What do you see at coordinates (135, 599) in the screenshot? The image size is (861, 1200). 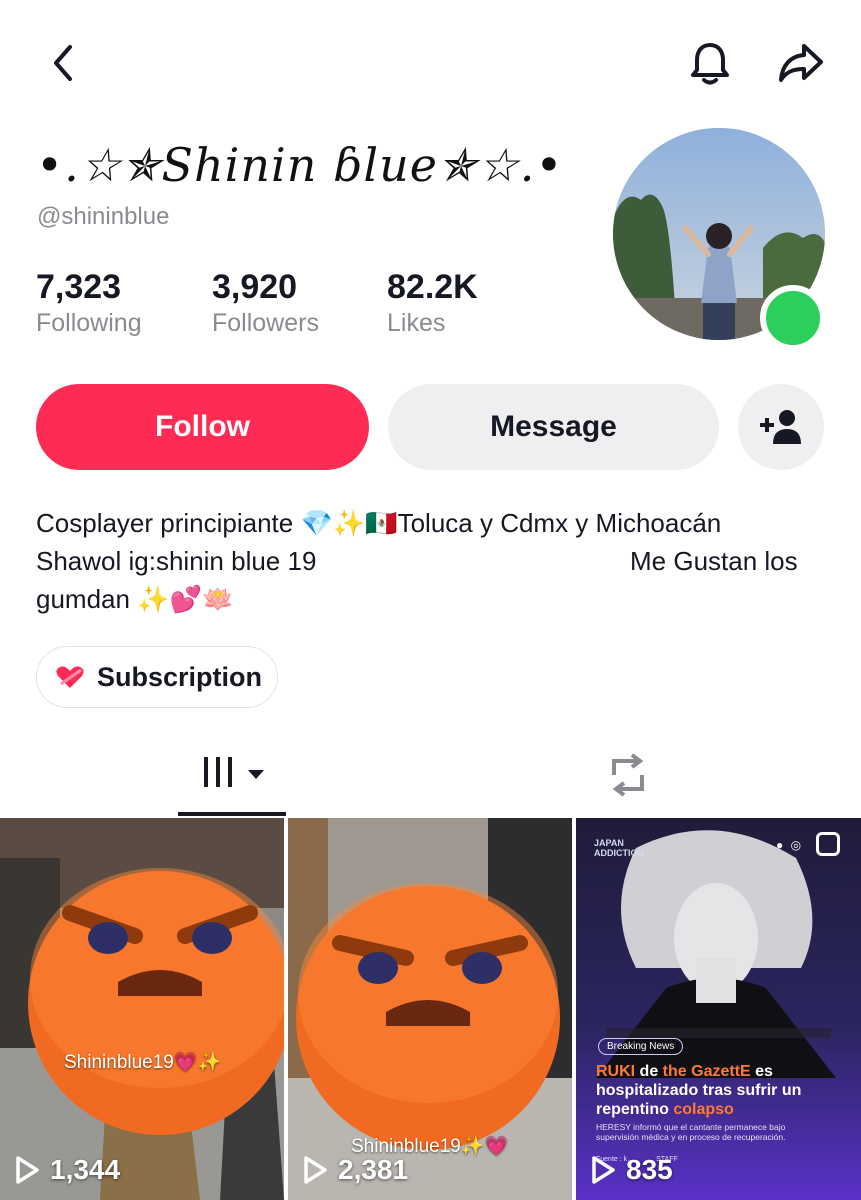 I see `bio-line-3: gumdan ✨💕🪷` at bounding box center [135, 599].